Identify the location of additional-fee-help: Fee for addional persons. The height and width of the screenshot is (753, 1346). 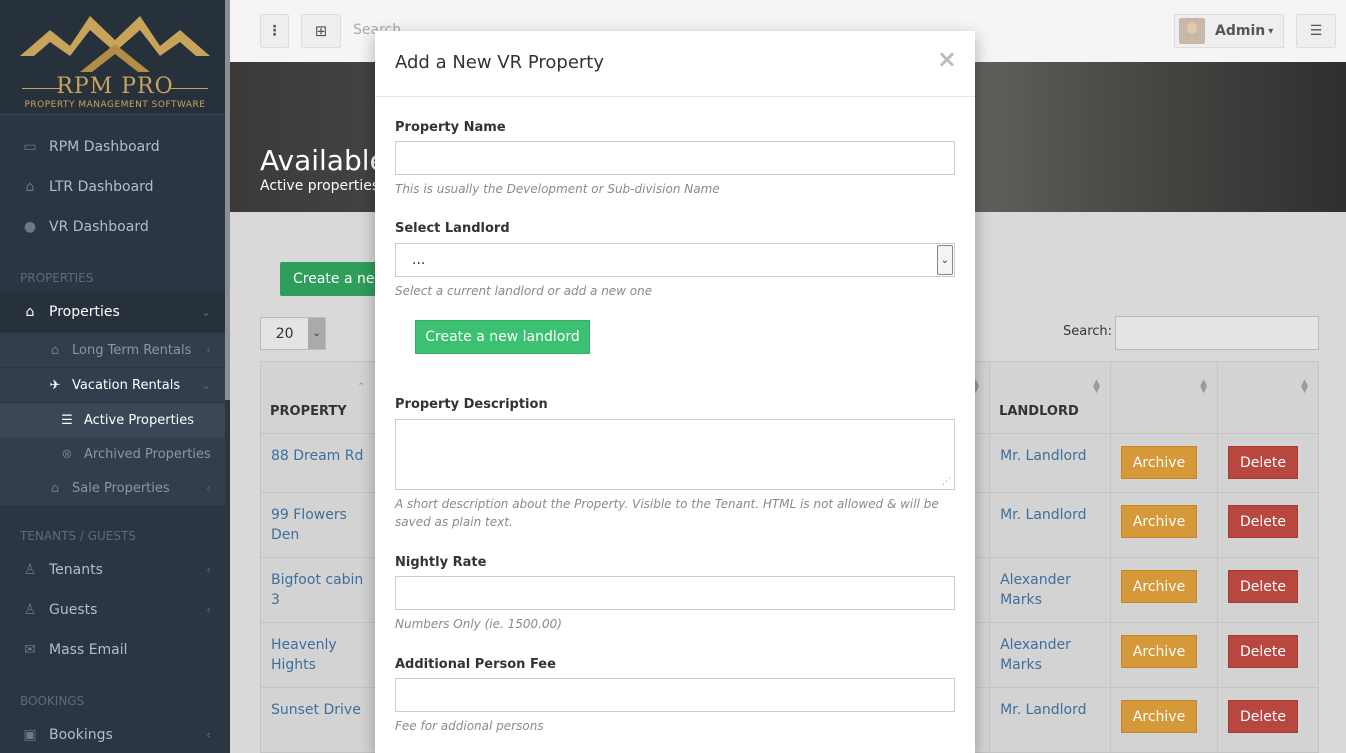
(469, 726).